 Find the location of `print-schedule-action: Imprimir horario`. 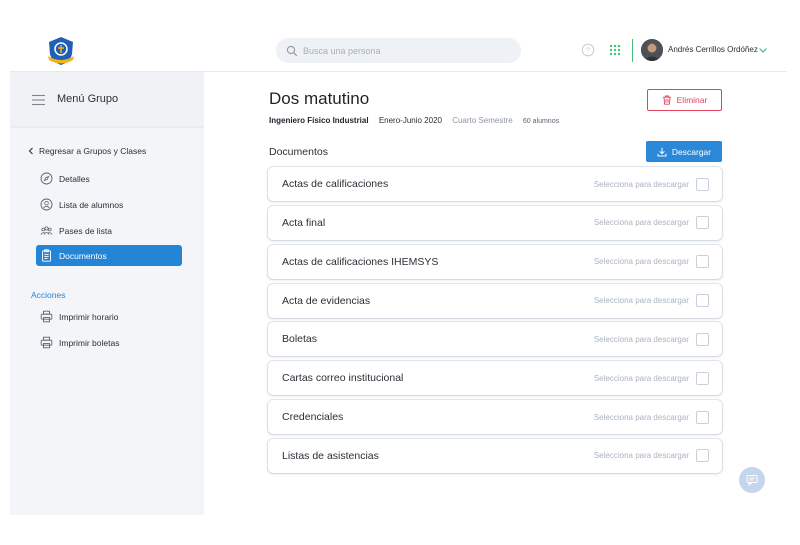

print-schedule-action: Imprimir horario is located at coordinates (109, 316).